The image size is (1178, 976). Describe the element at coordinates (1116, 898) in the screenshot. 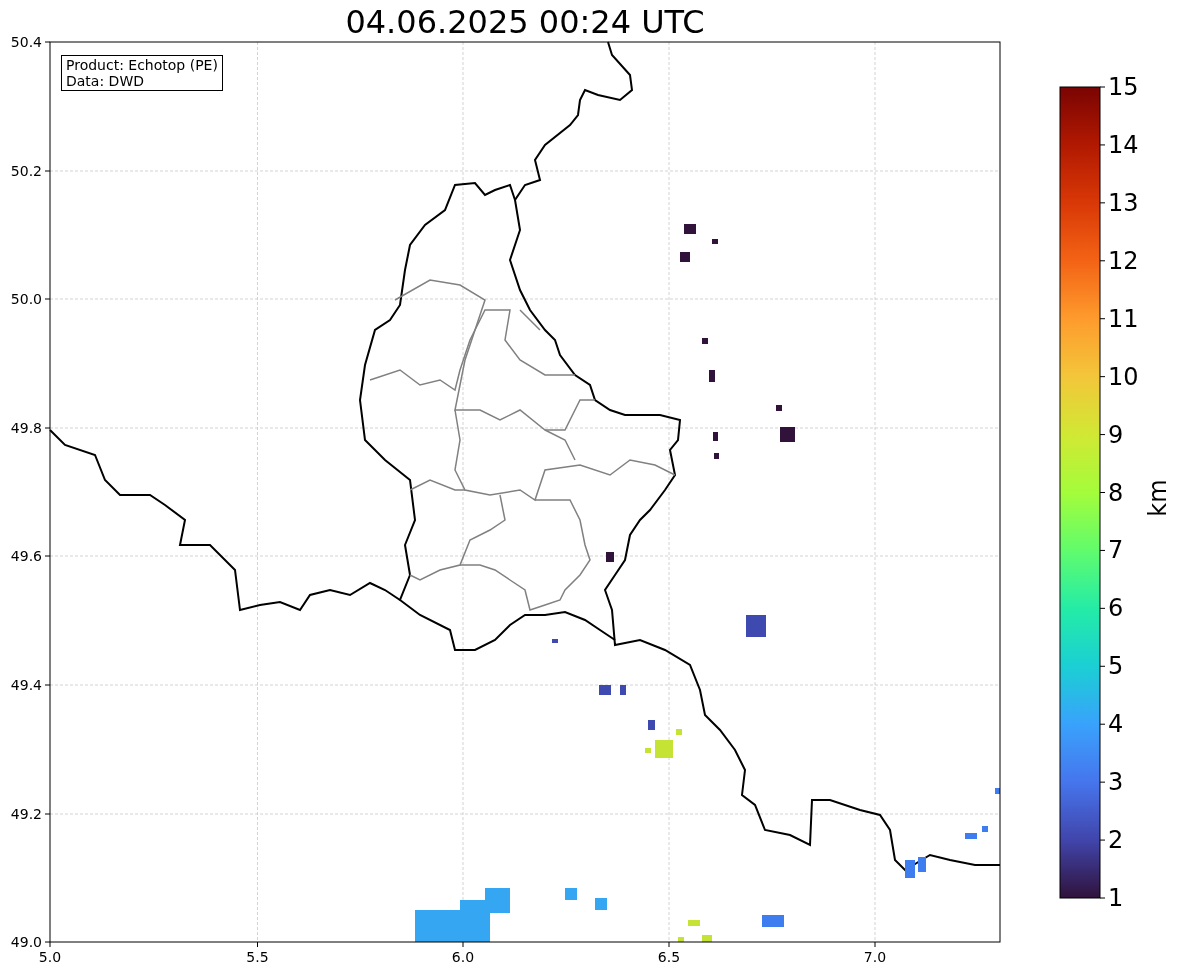

I see `colorbar-tick-label: 1` at that location.